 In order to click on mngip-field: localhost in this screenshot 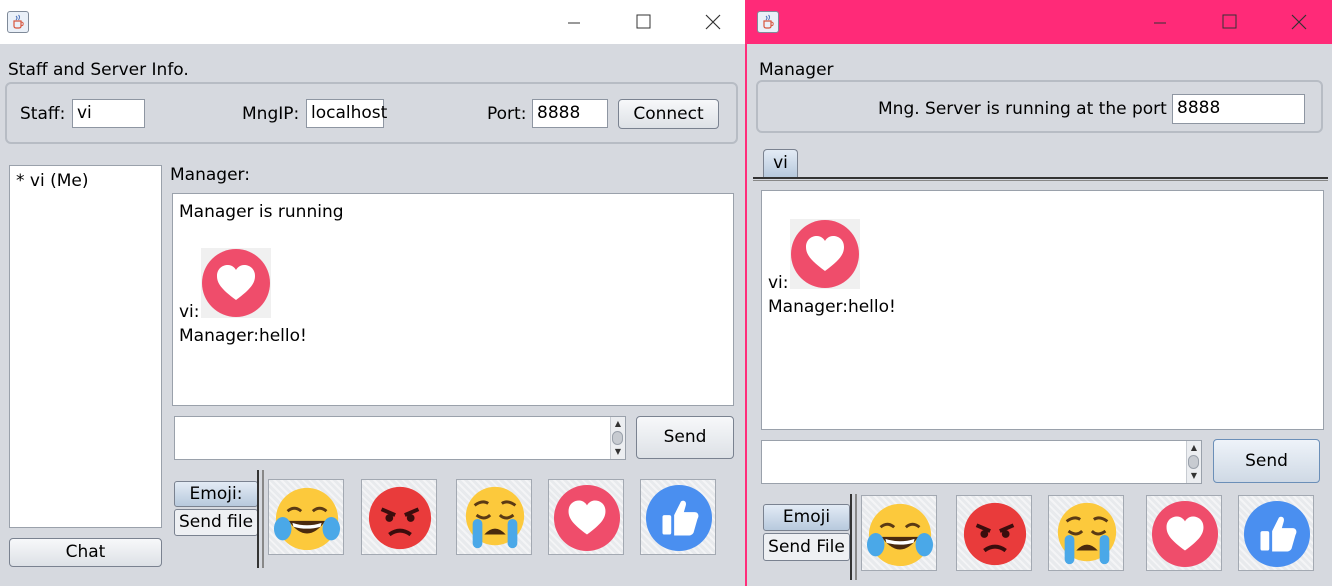, I will do `click(346, 113)`.